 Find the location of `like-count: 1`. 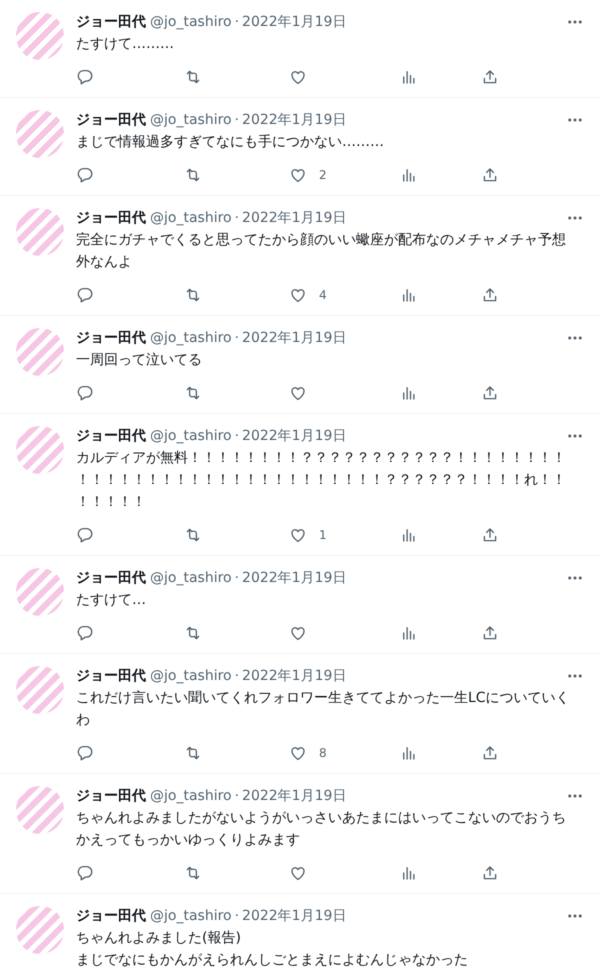

like-count: 1 is located at coordinates (323, 535).